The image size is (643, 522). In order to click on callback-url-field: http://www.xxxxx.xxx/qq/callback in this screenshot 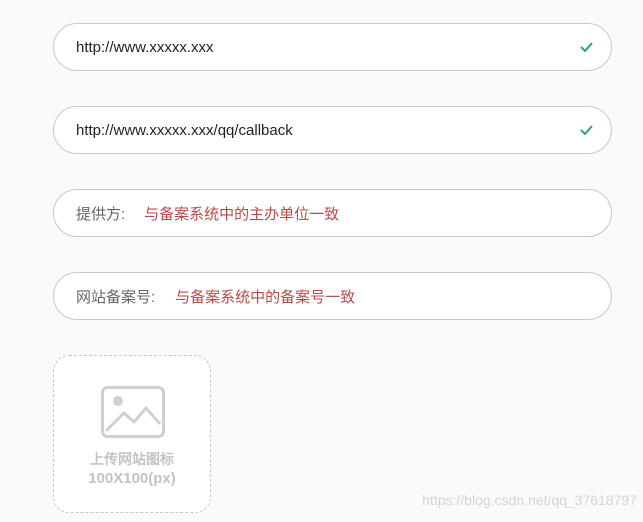, I will do `click(332, 130)`.